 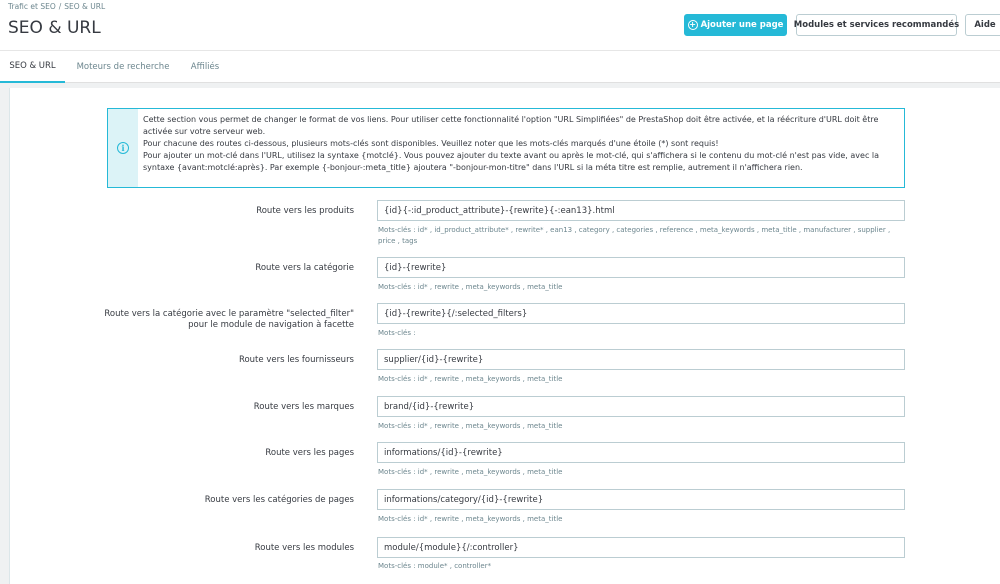 What do you see at coordinates (641, 210) in the screenshot?
I see `route-products-input` at bounding box center [641, 210].